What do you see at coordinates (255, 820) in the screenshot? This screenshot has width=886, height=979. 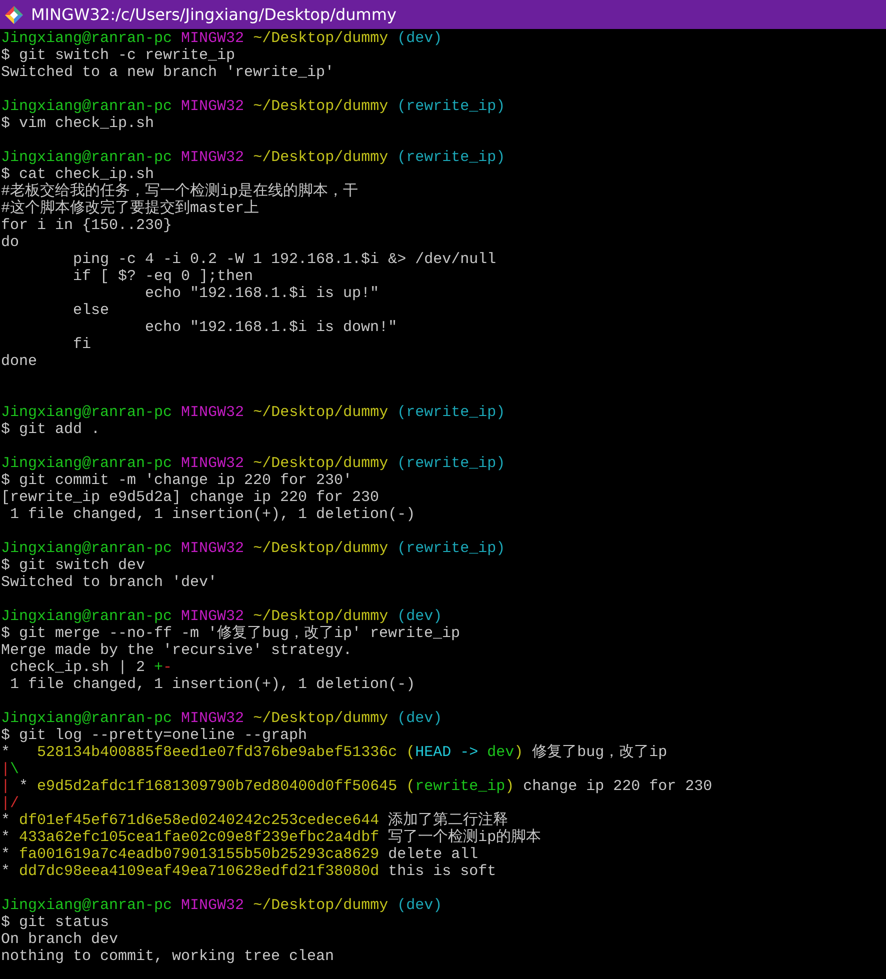 I see `terminal-line: * df01ef45ef671d6e58ed0240242c253cedece644 添加了第二行注释` at bounding box center [255, 820].